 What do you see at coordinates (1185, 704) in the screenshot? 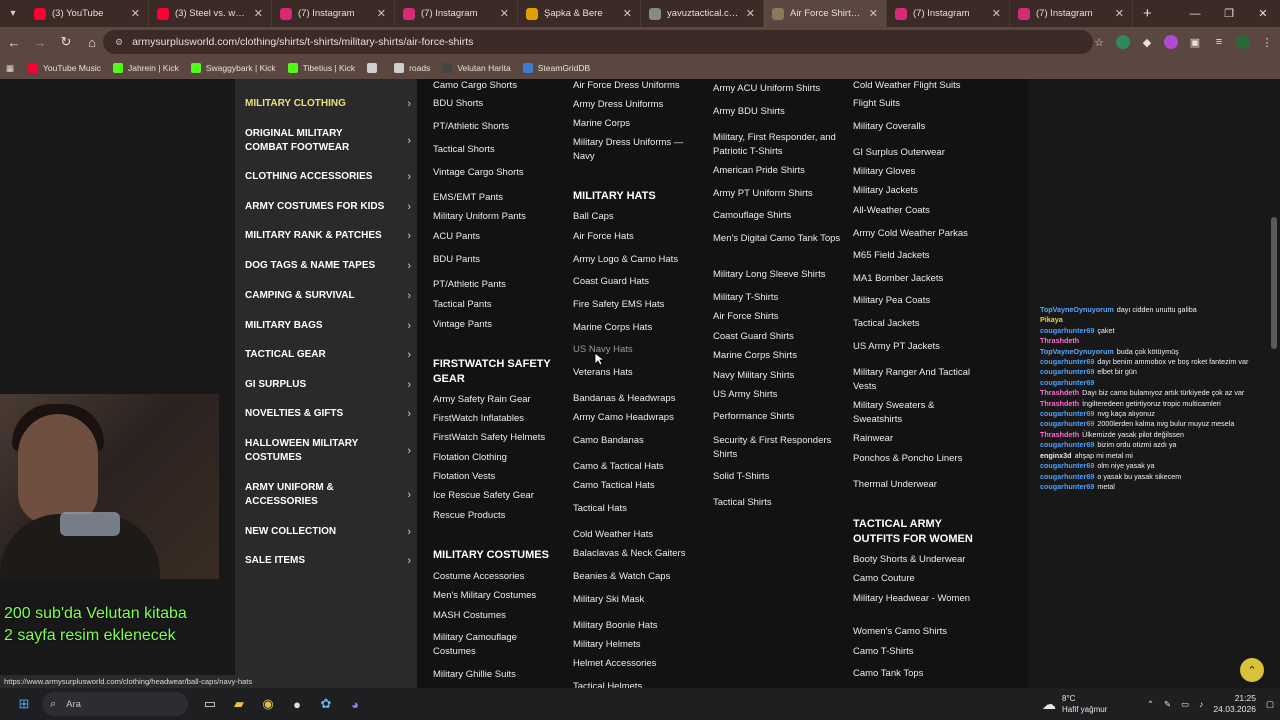
I see `network-icon: ▭` at bounding box center [1185, 704].